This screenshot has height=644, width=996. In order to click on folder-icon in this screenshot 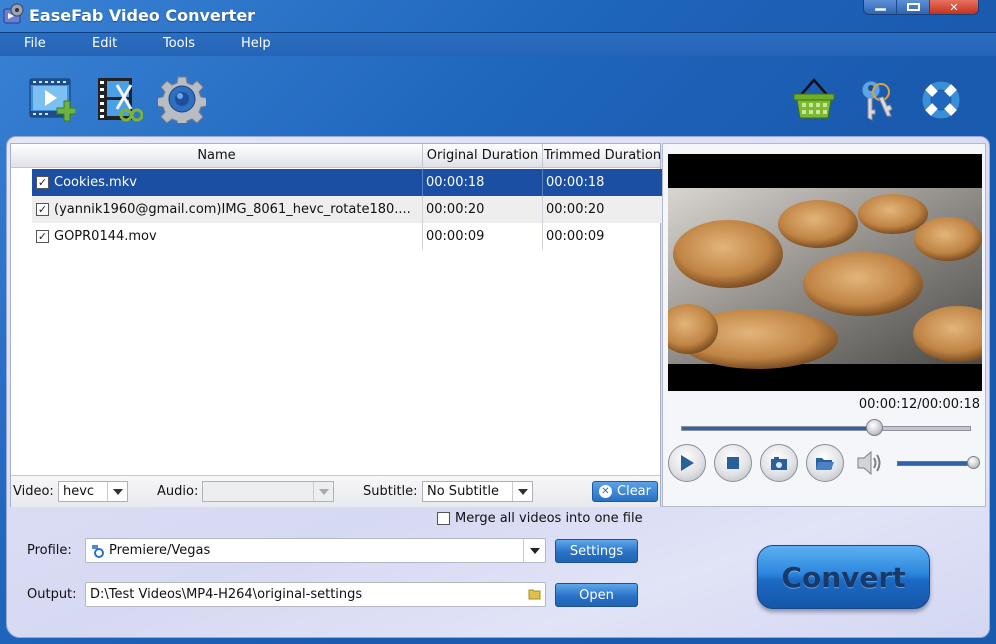, I will do `click(534, 594)`.